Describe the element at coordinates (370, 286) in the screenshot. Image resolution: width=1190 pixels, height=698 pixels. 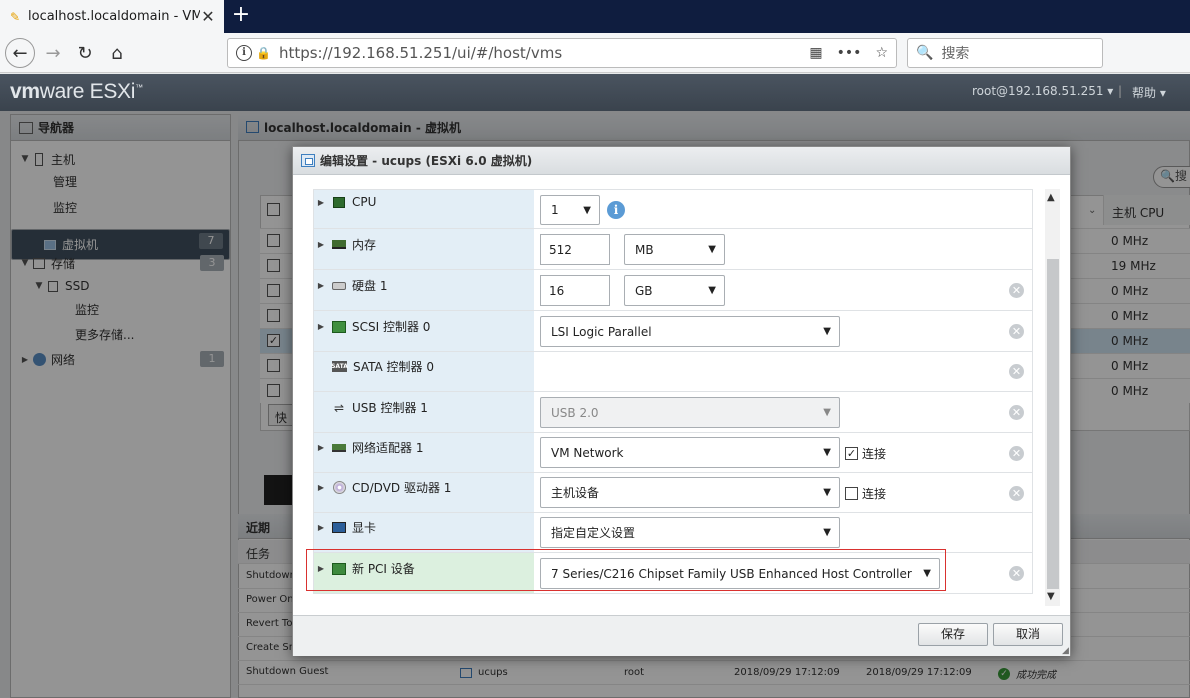
I see `hw-label-text: 硬盘 1` at that location.